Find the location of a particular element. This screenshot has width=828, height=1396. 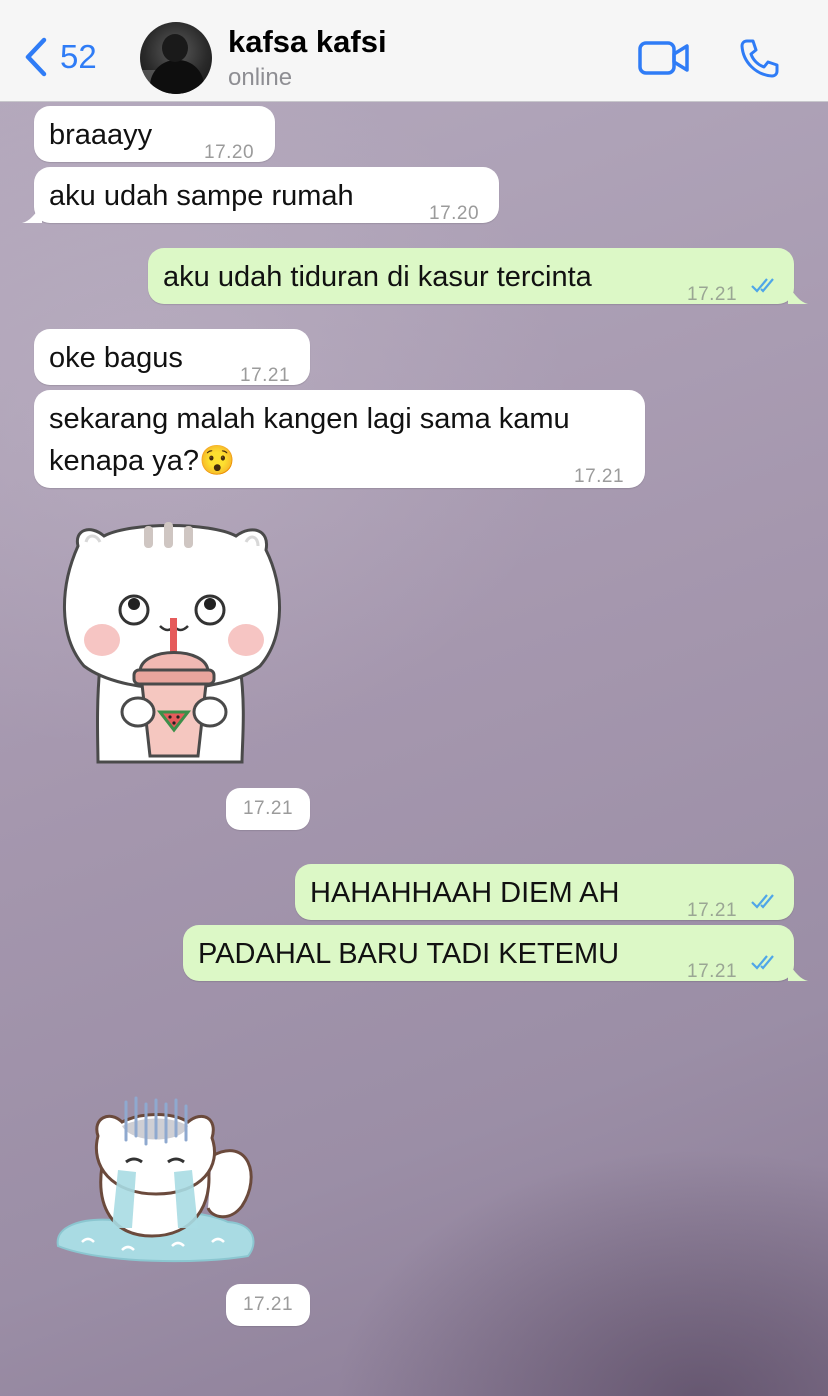

video-camera-icon is located at coordinates (663, 58).